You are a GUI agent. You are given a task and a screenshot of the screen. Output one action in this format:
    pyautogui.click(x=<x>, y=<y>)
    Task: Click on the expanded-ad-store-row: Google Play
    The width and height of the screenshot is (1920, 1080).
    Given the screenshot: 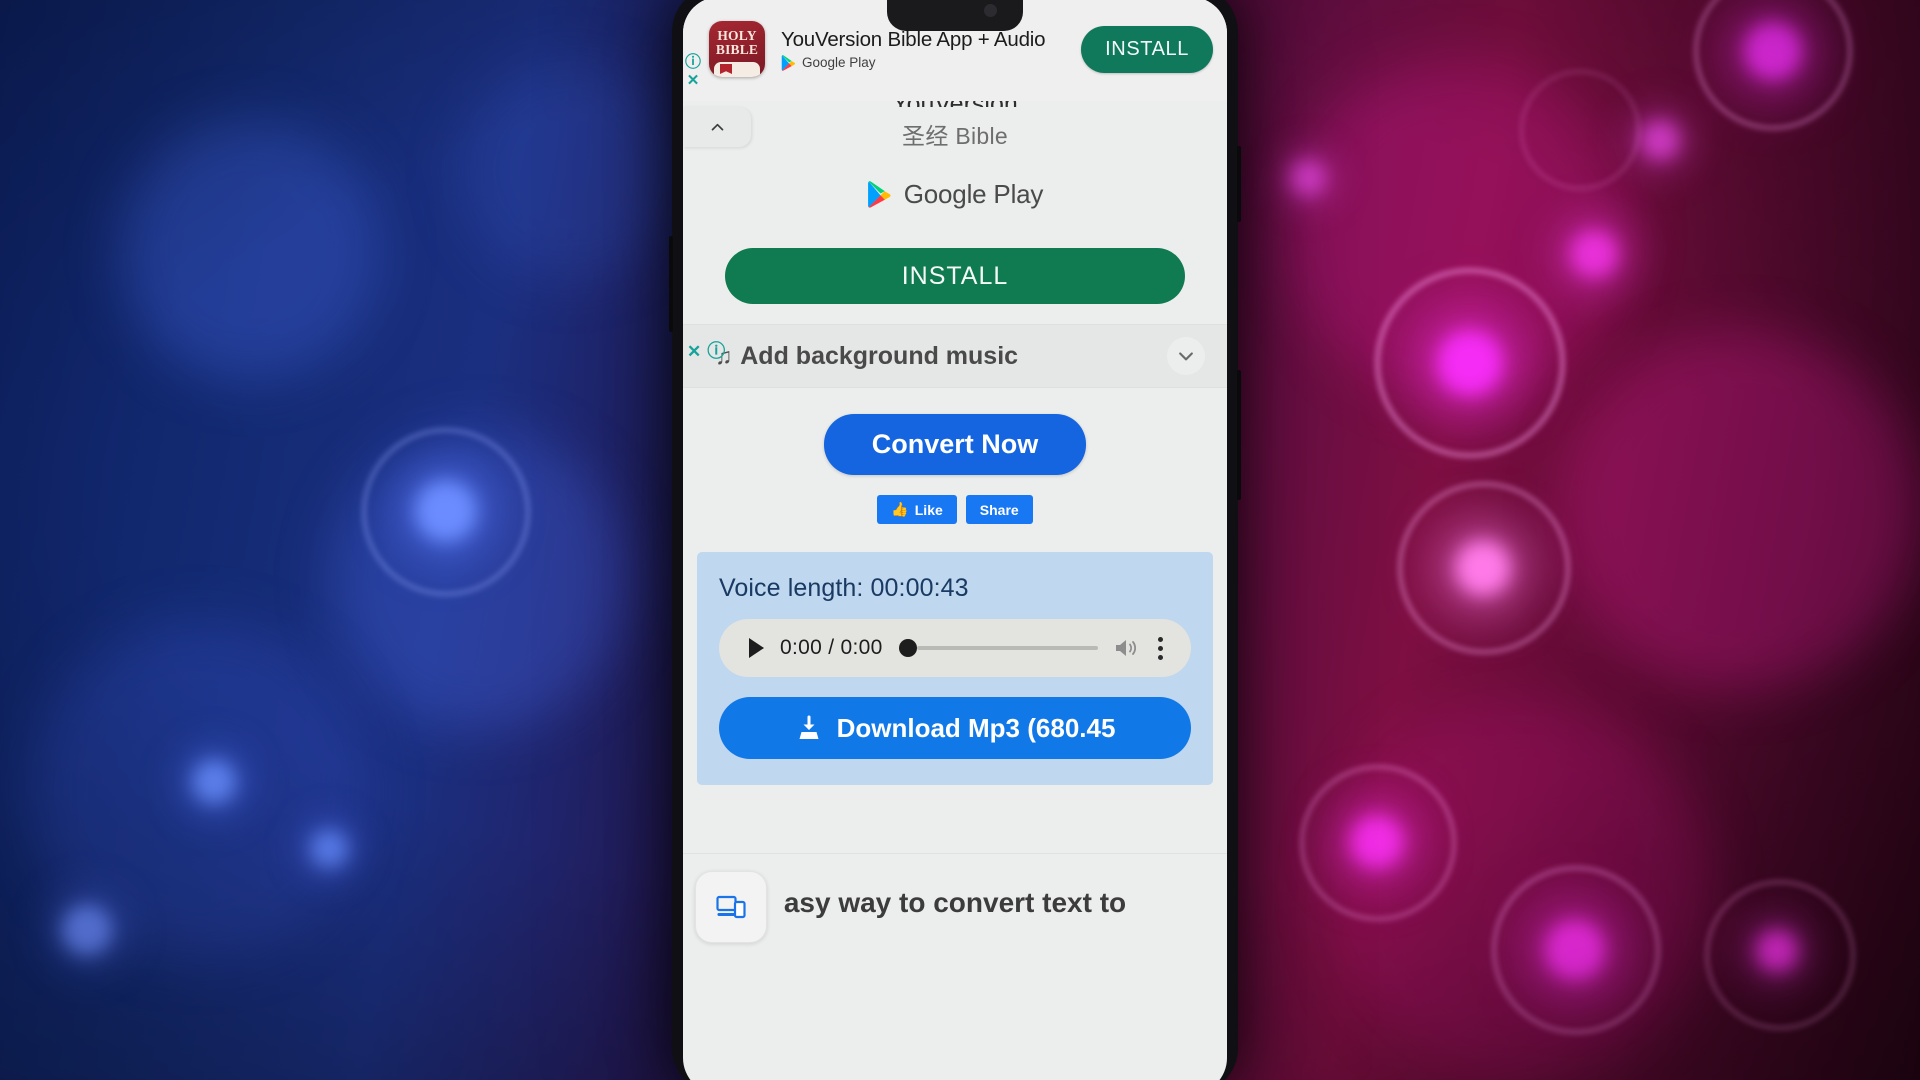 What is the action you would take?
    pyautogui.click(x=955, y=194)
    